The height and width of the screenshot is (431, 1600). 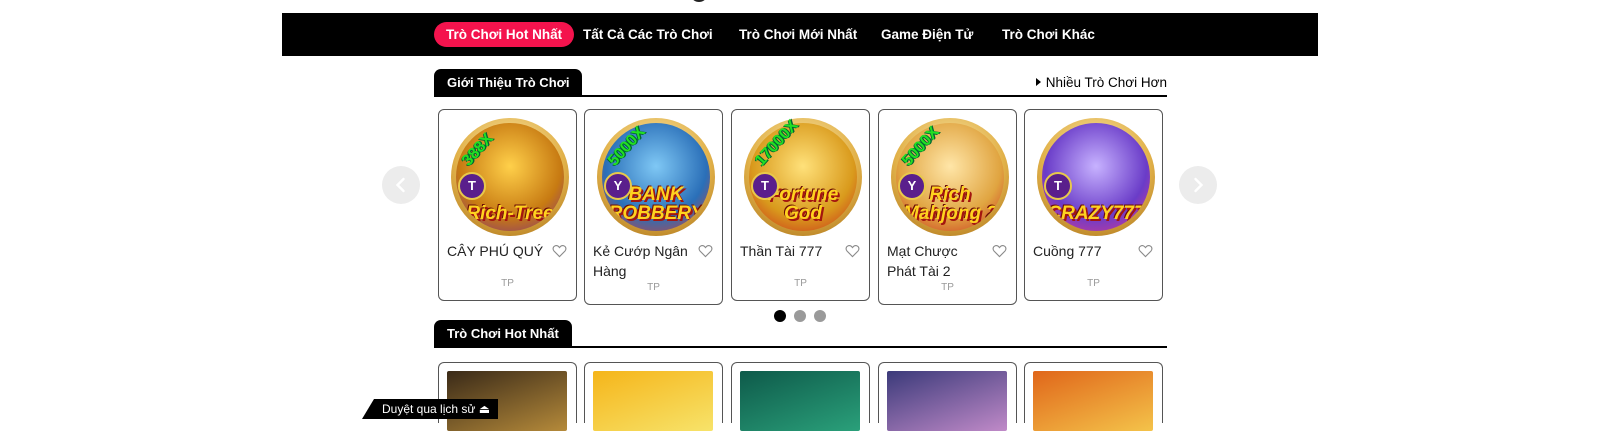 I want to click on game-card: Fortune God 17000X T Thần Tài 777 TP, so click(x=800, y=205).